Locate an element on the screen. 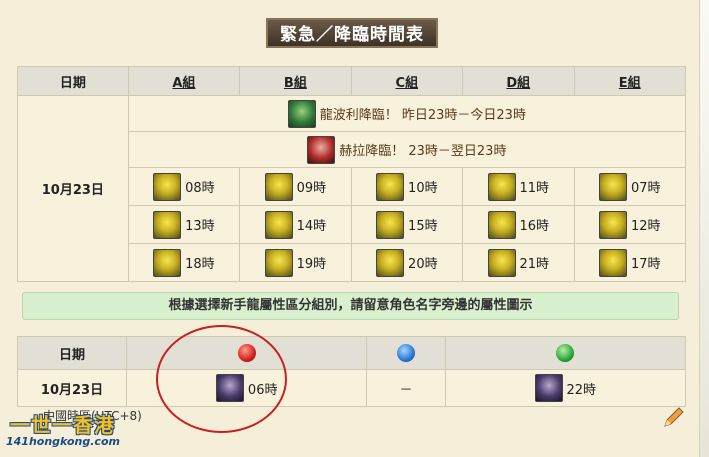 This screenshot has height=457, width=709. hour-cell: 12時 is located at coordinates (629, 224).